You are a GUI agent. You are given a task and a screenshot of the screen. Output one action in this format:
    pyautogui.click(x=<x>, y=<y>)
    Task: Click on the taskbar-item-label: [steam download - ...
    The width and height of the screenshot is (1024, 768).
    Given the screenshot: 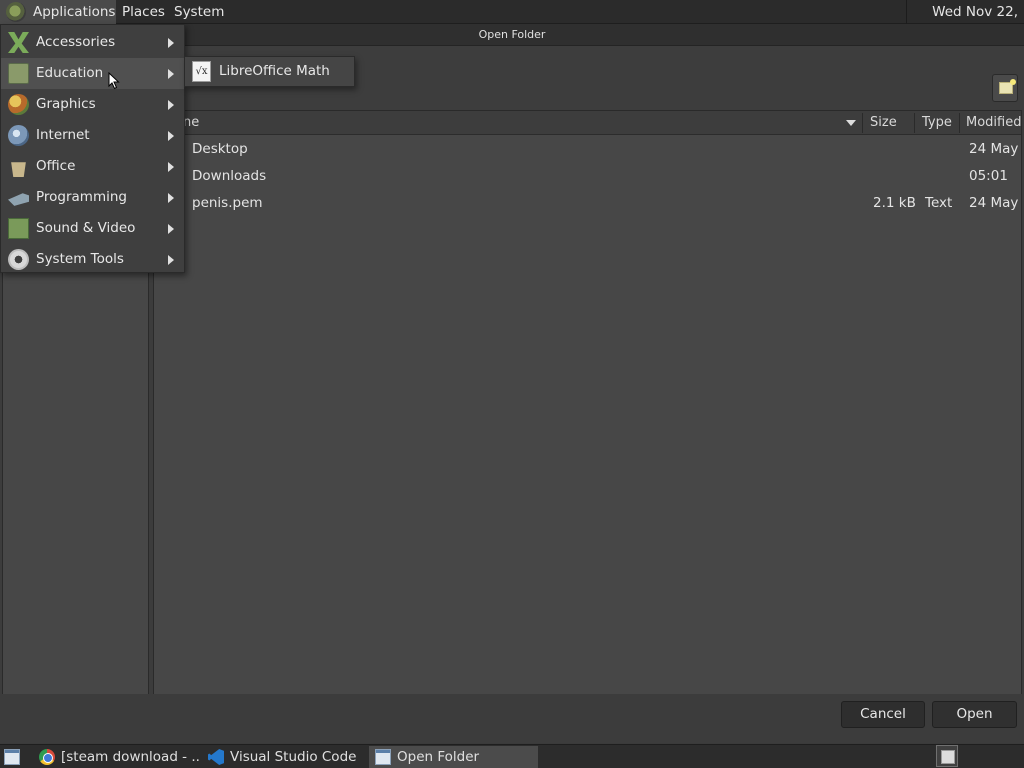 What is the action you would take?
    pyautogui.click(x=130, y=757)
    